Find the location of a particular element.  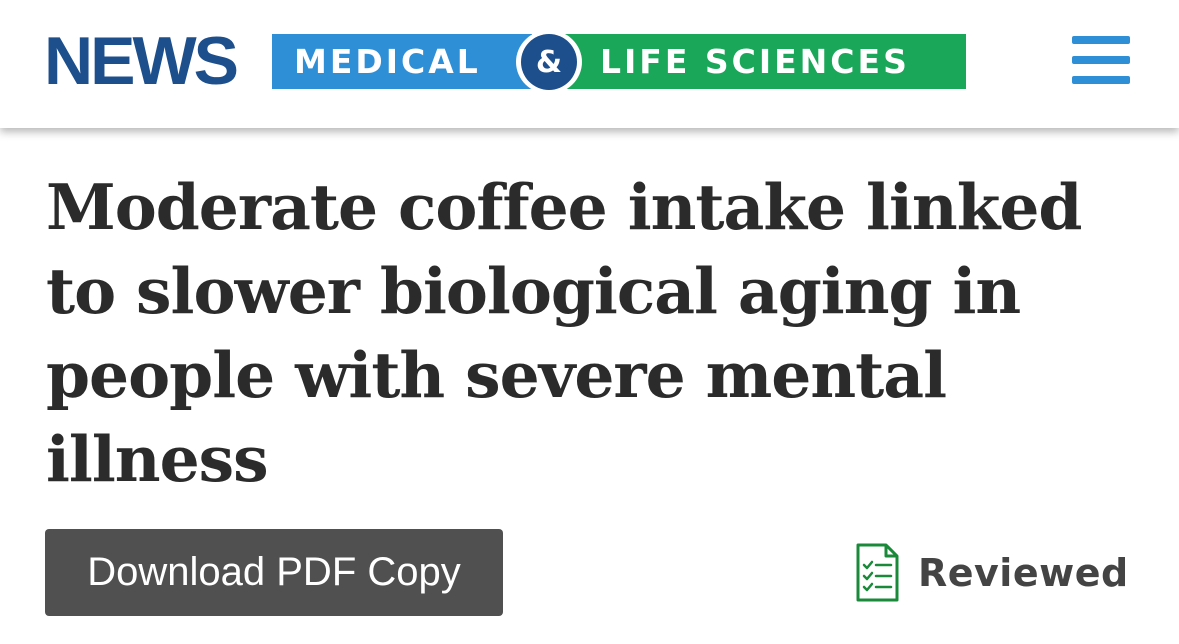

menu-bar-middle is located at coordinates (1101, 60).